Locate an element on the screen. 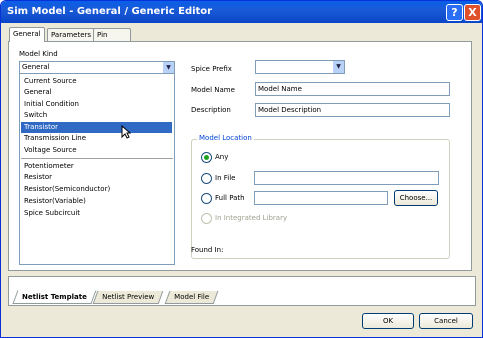  list-item: Switch is located at coordinates (35, 115).